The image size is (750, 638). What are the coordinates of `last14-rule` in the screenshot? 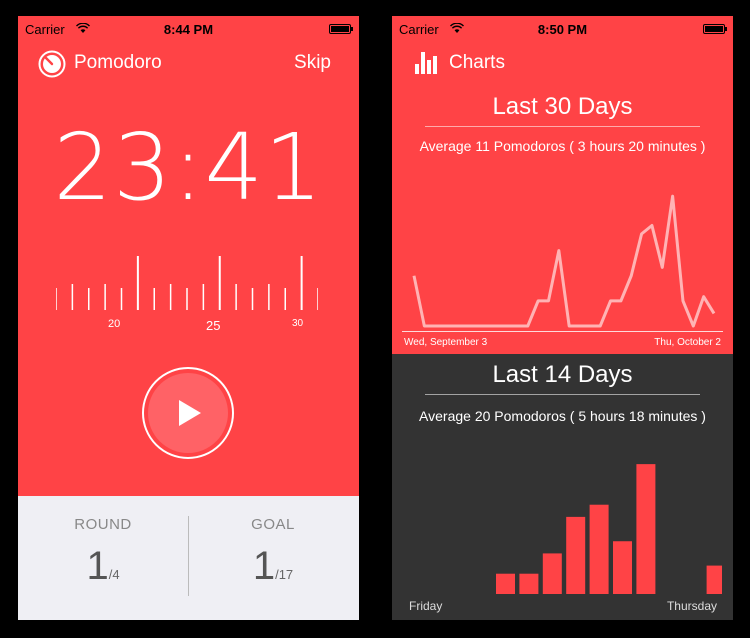 It's located at (562, 394).